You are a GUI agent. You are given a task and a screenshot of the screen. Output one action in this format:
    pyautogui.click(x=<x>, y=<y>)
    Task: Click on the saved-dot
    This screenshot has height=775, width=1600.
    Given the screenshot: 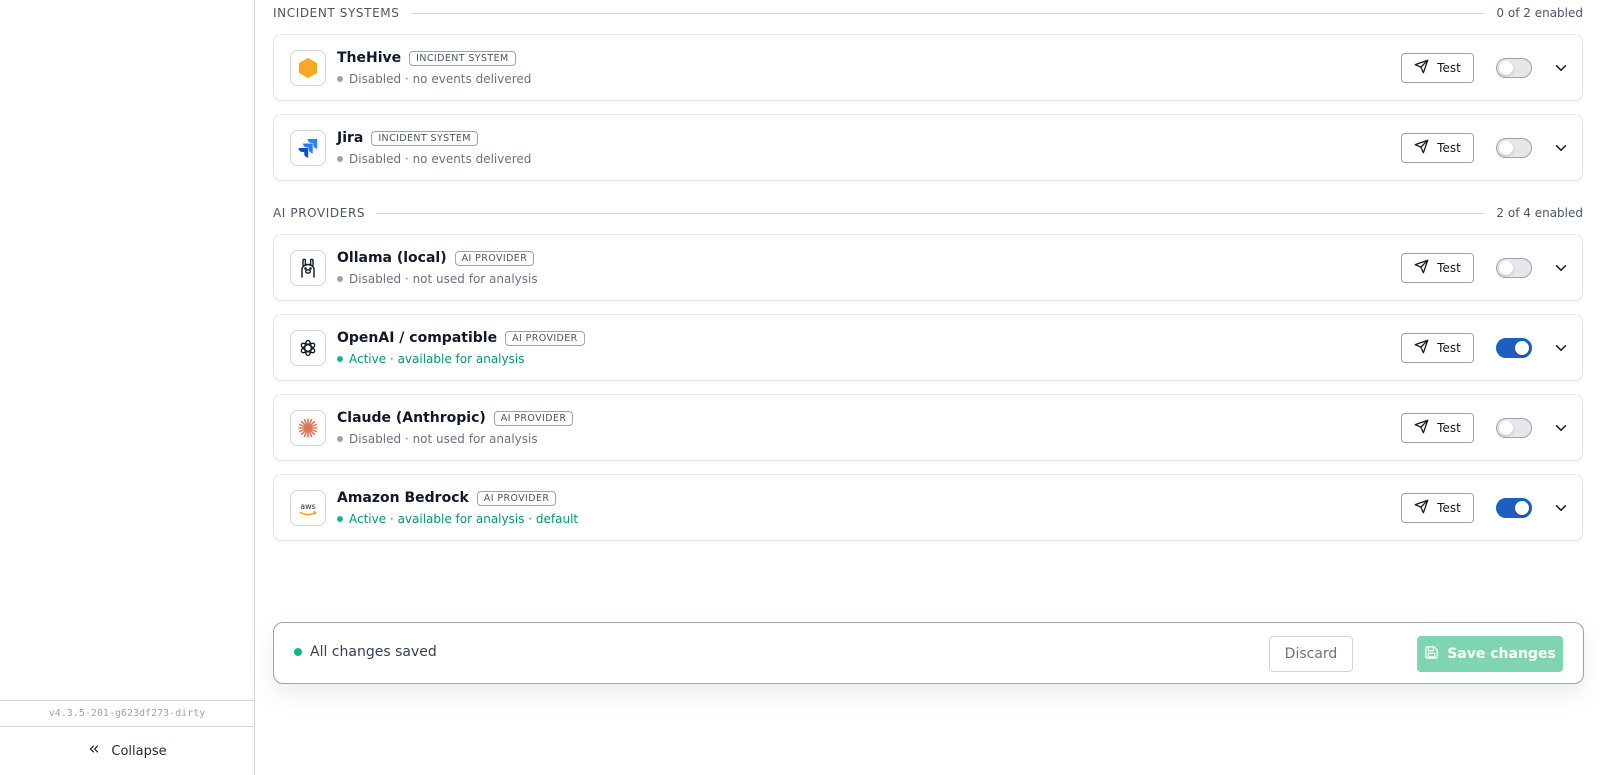 What is the action you would take?
    pyautogui.click(x=298, y=652)
    